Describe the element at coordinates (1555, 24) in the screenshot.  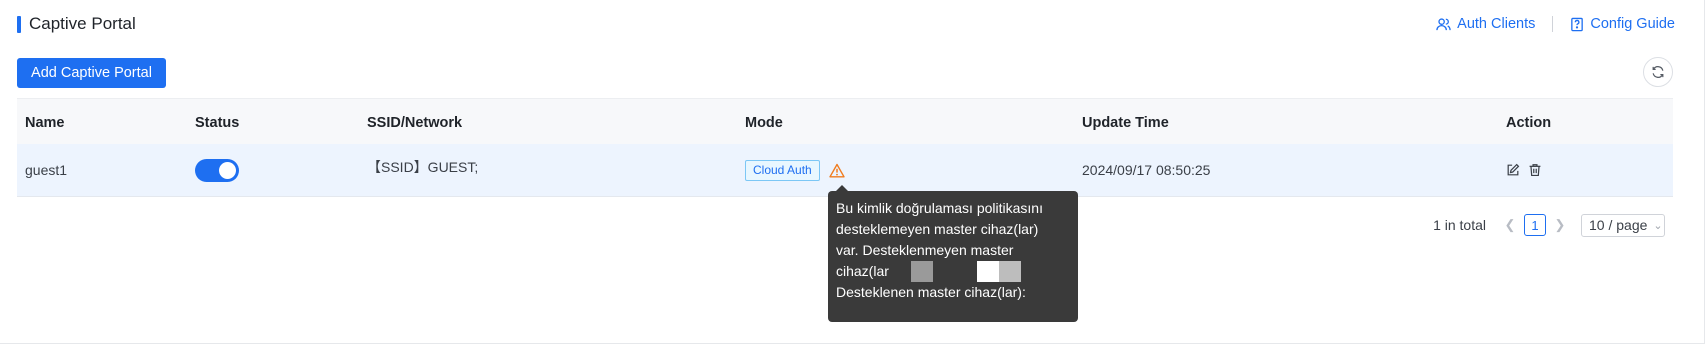
I see `header-links: Auth Clients Config Guide` at that location.